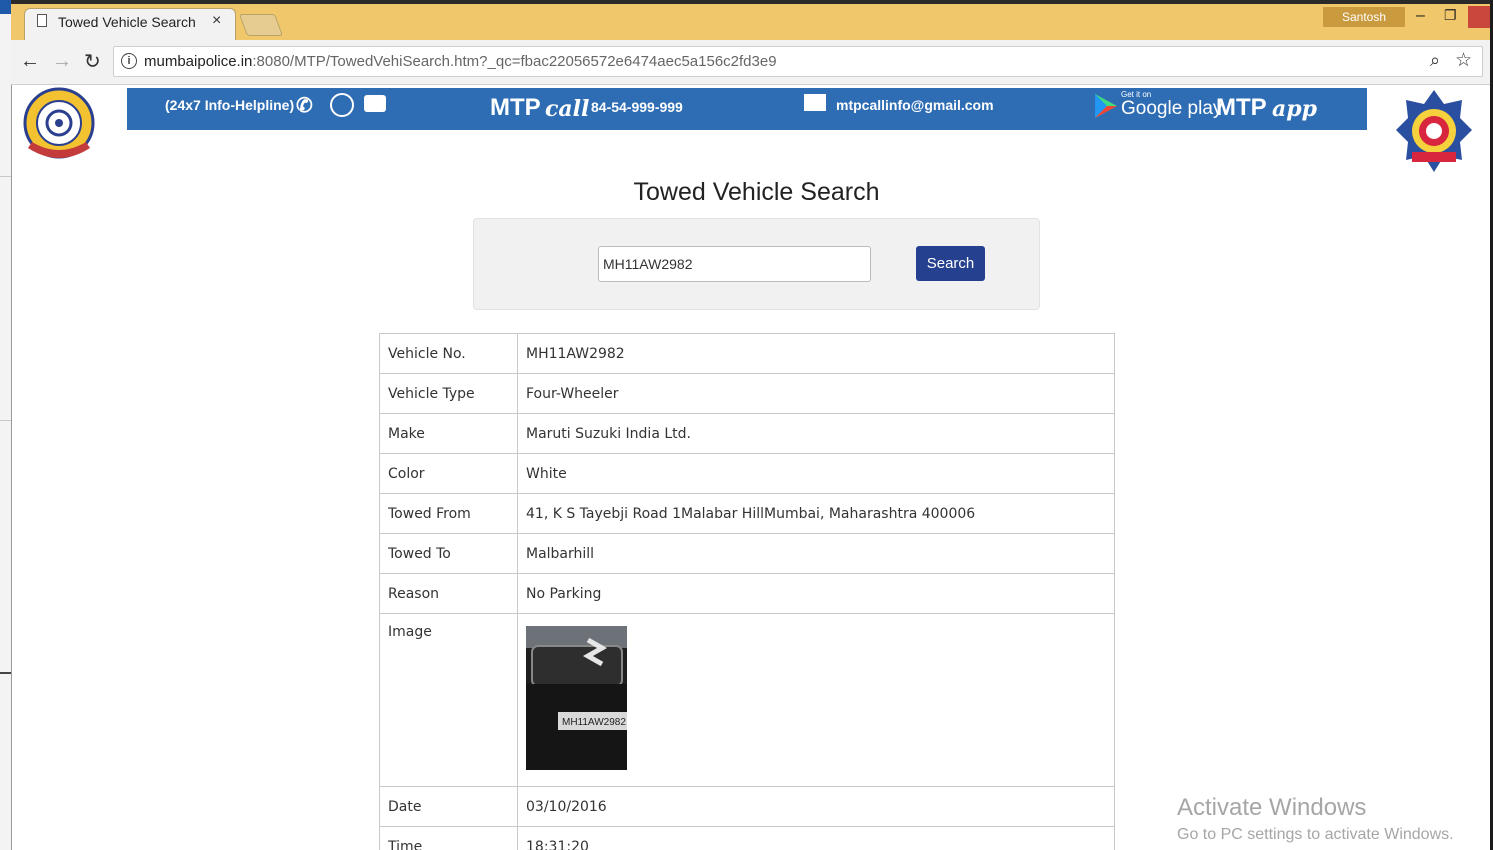 The image size is (1493, 850). Describe the element at coordinates (734, 264) in the screenshot. I see `vehicle-number-input` at that location.